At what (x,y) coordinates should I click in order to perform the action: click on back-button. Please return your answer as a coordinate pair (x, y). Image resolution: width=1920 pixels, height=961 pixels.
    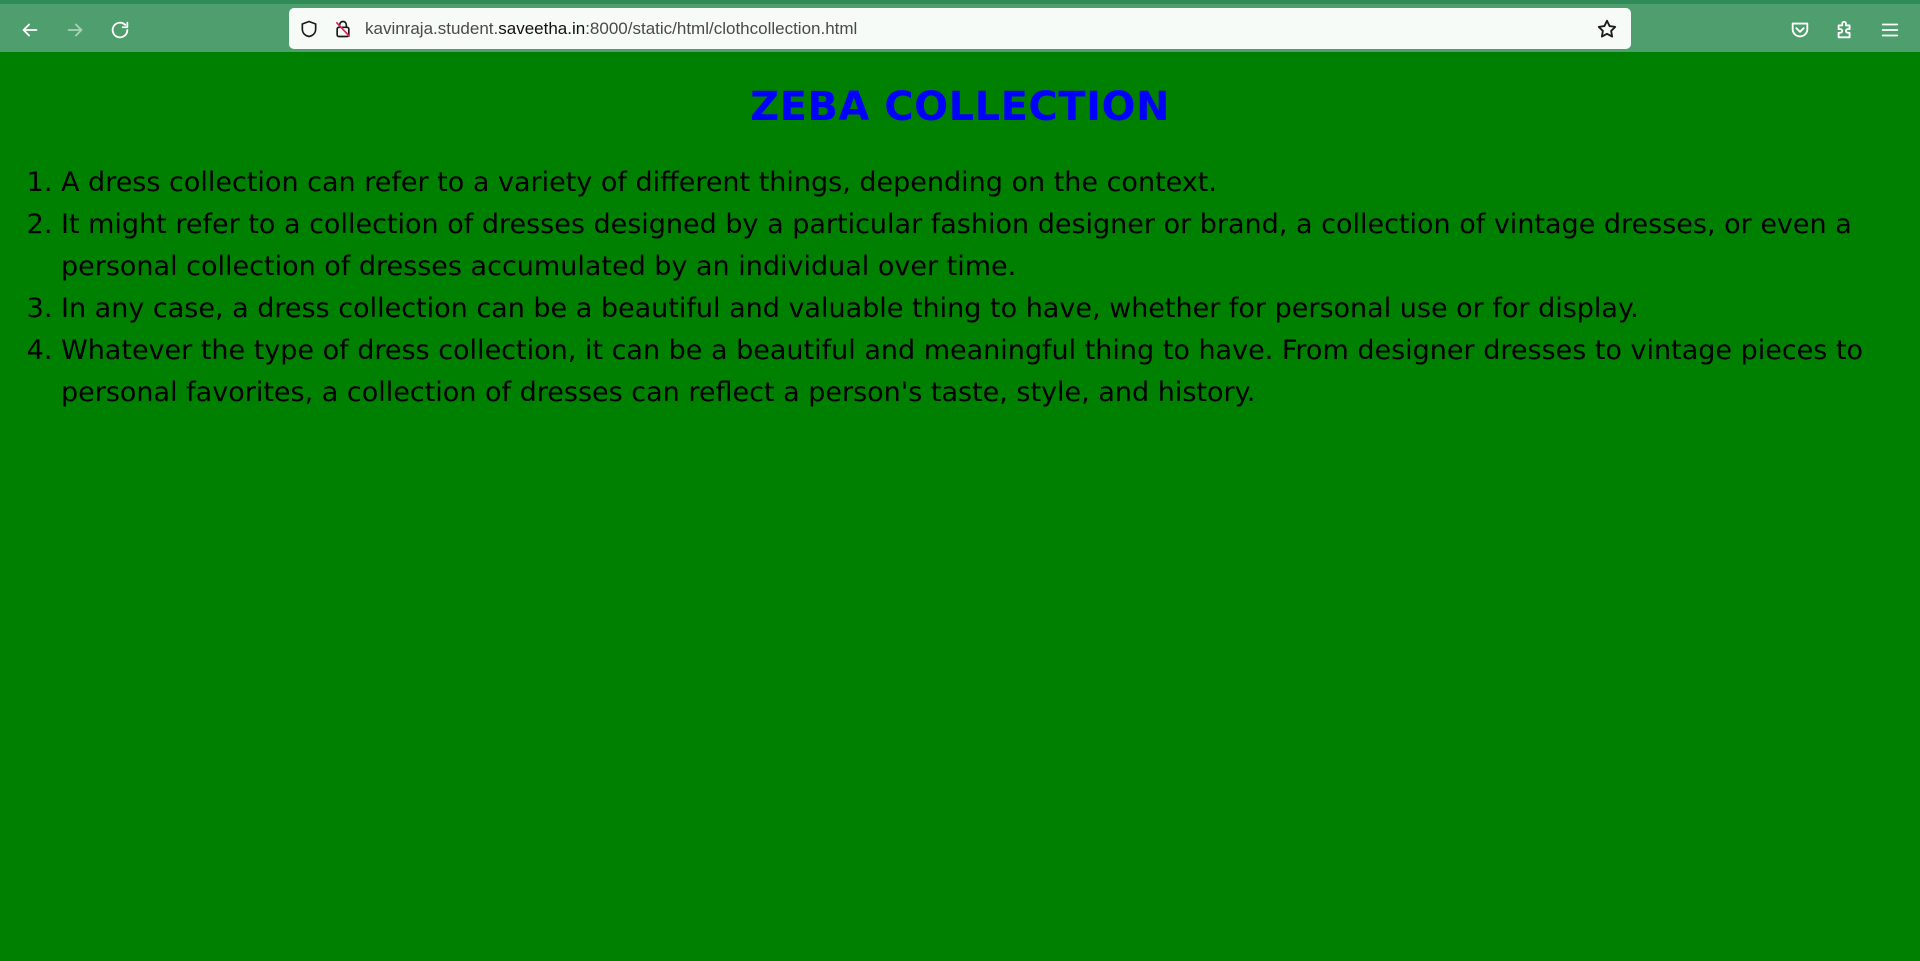
    Looking at the image, I should click on (30, 30).